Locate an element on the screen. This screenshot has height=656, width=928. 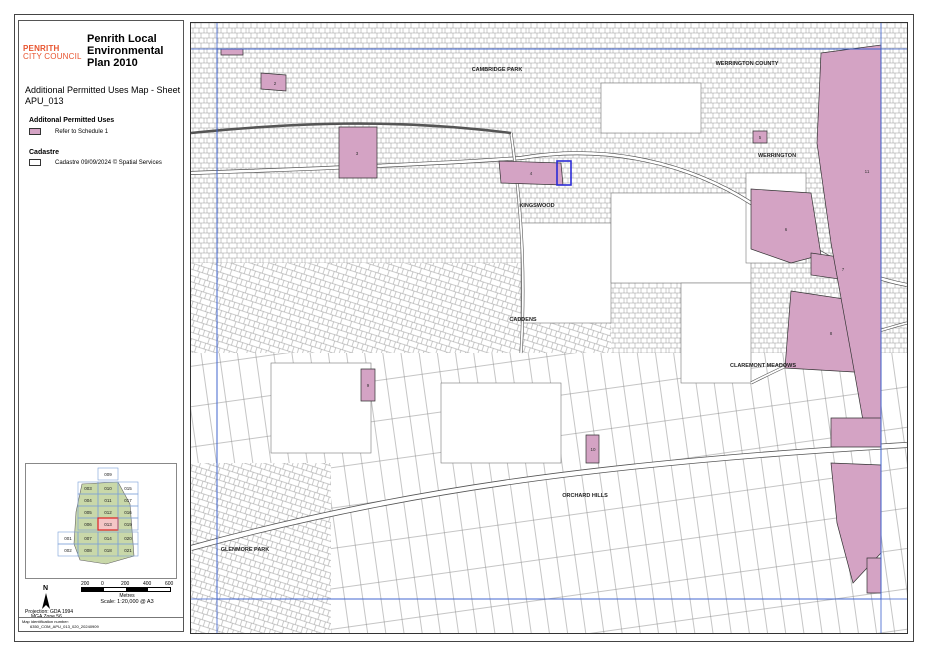
key-sheet-label-021: 021 is located at coordinates (128, 550).